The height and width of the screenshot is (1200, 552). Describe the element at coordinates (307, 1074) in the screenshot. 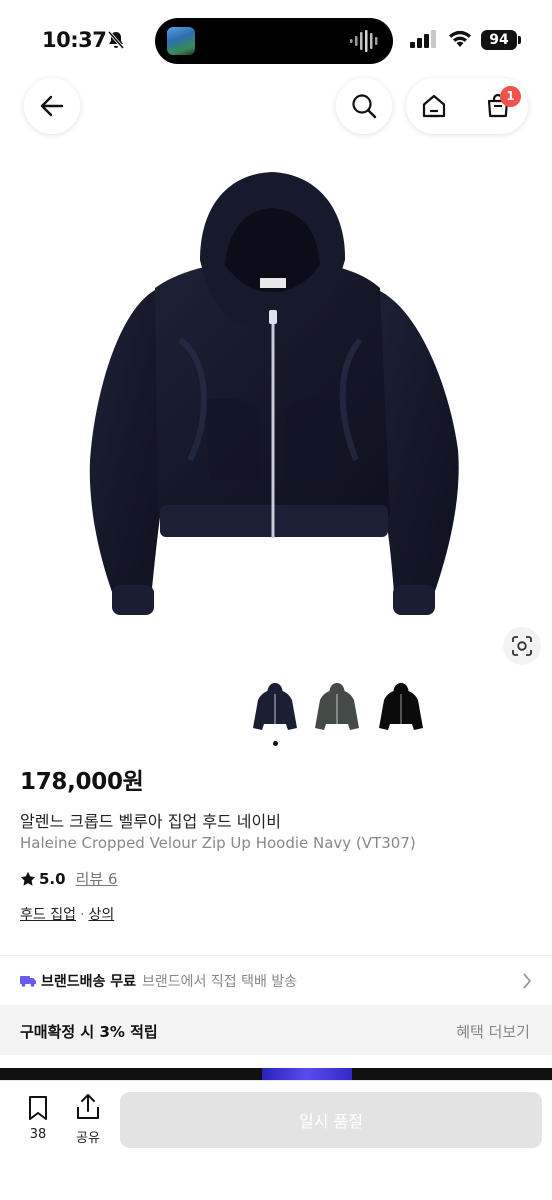

I see `banner-strip-graphic` at that location.